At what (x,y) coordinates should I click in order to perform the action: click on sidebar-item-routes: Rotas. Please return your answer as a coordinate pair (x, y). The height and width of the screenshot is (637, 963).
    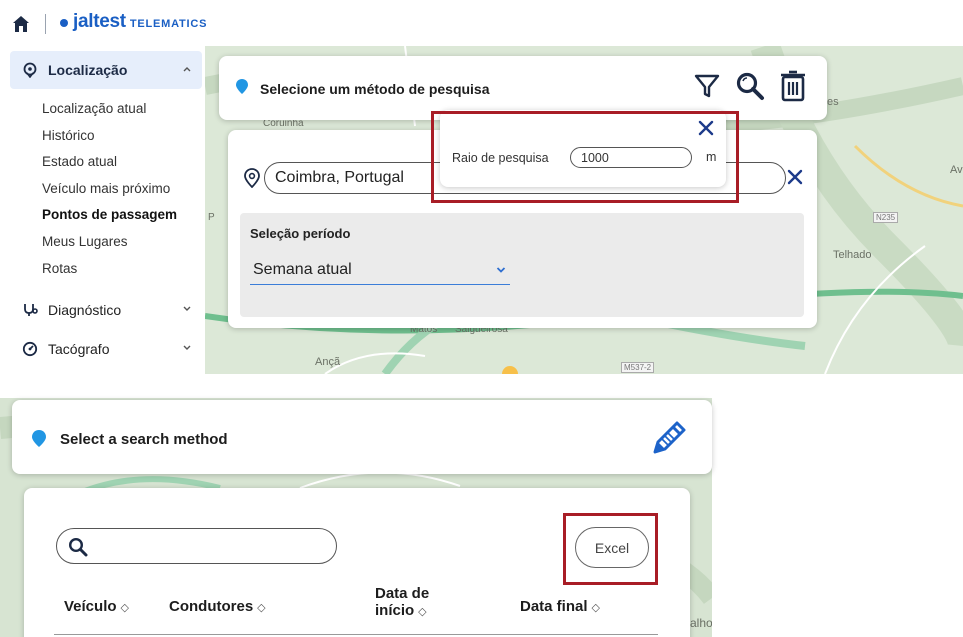
    Looking at the image, I should click on (59, 268).